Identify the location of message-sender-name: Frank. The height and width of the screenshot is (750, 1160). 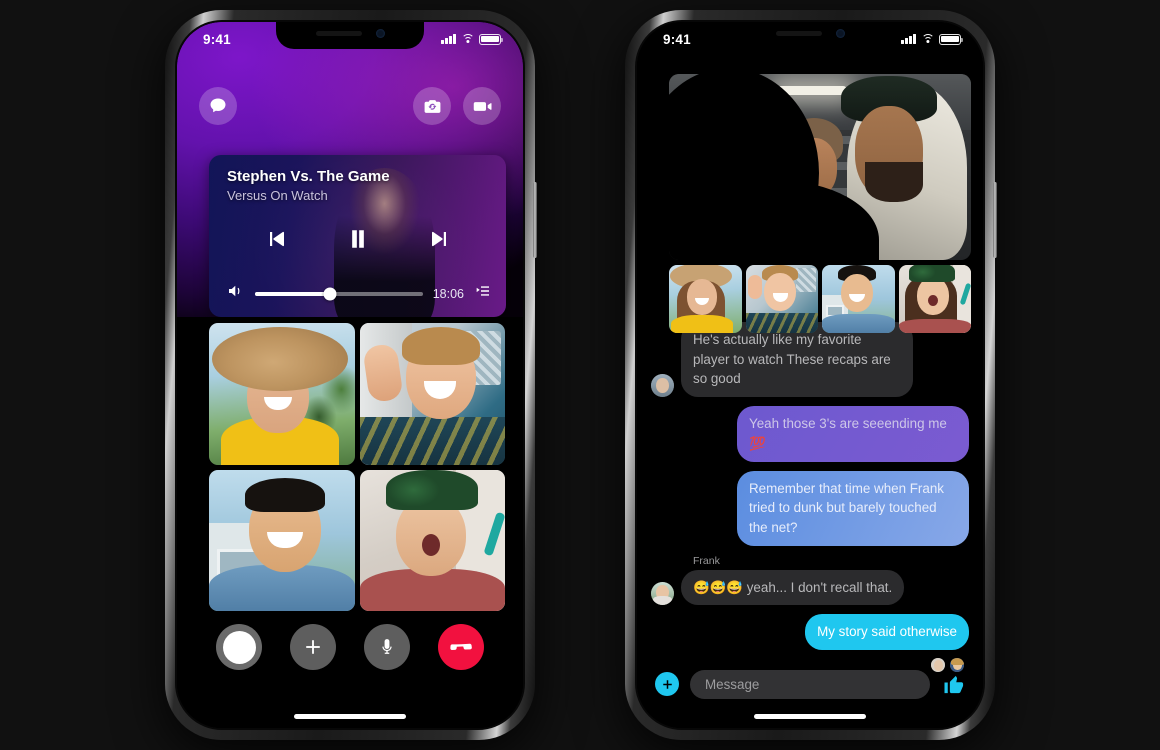
(706, 560).